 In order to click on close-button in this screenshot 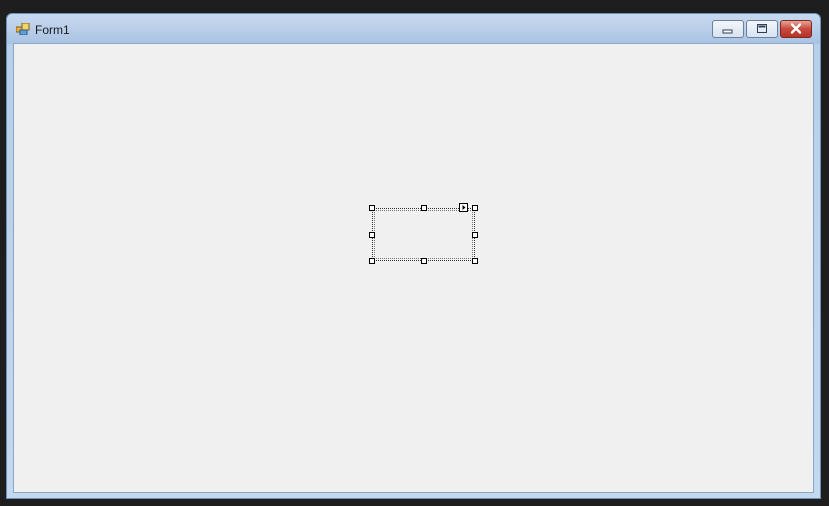, I will do `click(796, 29)`.